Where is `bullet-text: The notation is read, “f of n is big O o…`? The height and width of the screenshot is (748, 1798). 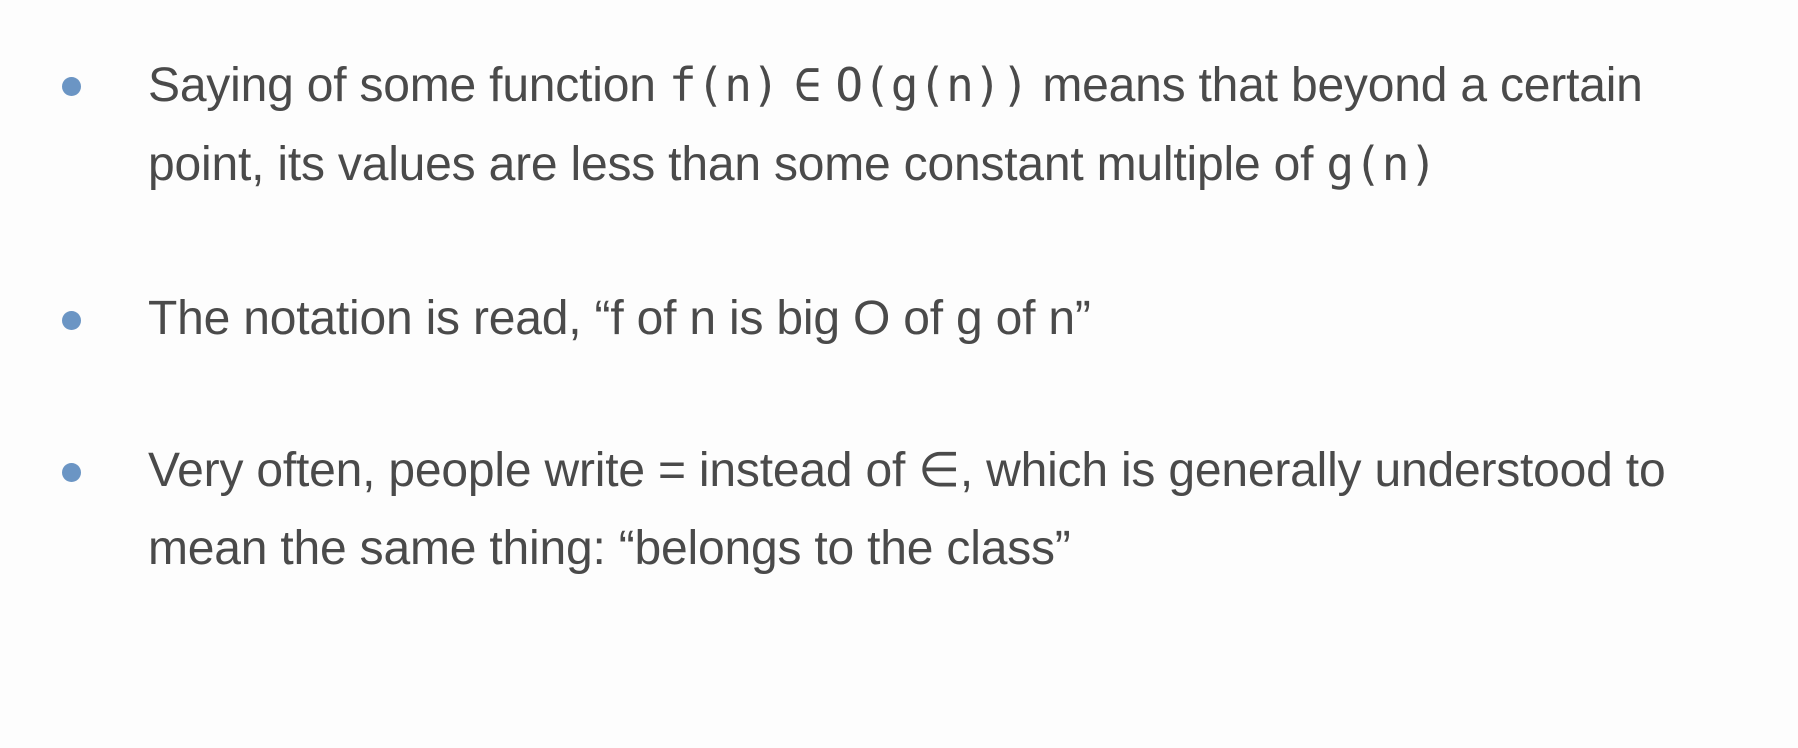
bullet-text: The notation is read, “f of n is big O o… is located at coordinates (619, 318).